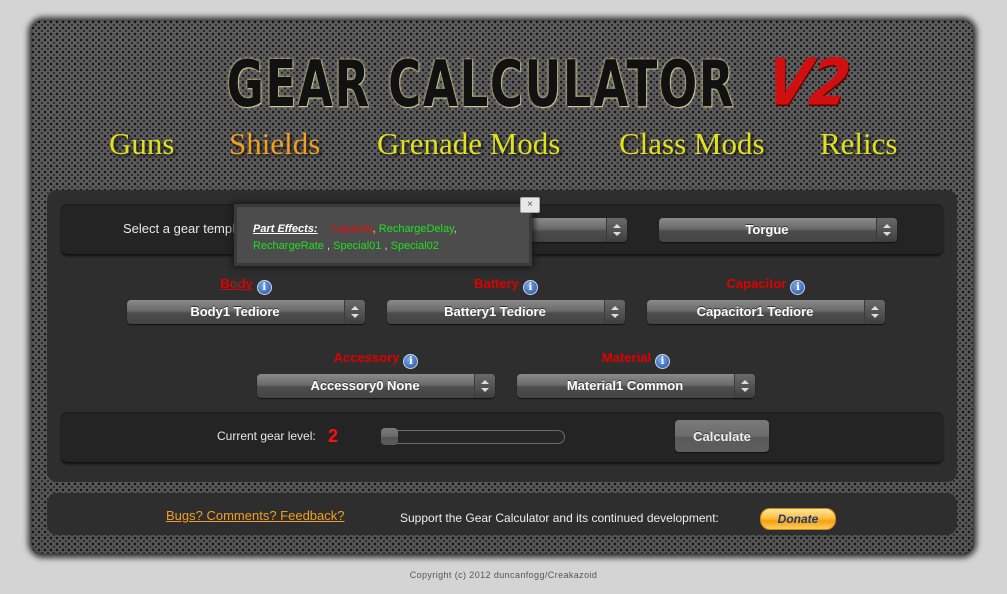  Describe the element at coordinates (798, 519) in the screenshot. I see `donate-button: Donate` at that location.